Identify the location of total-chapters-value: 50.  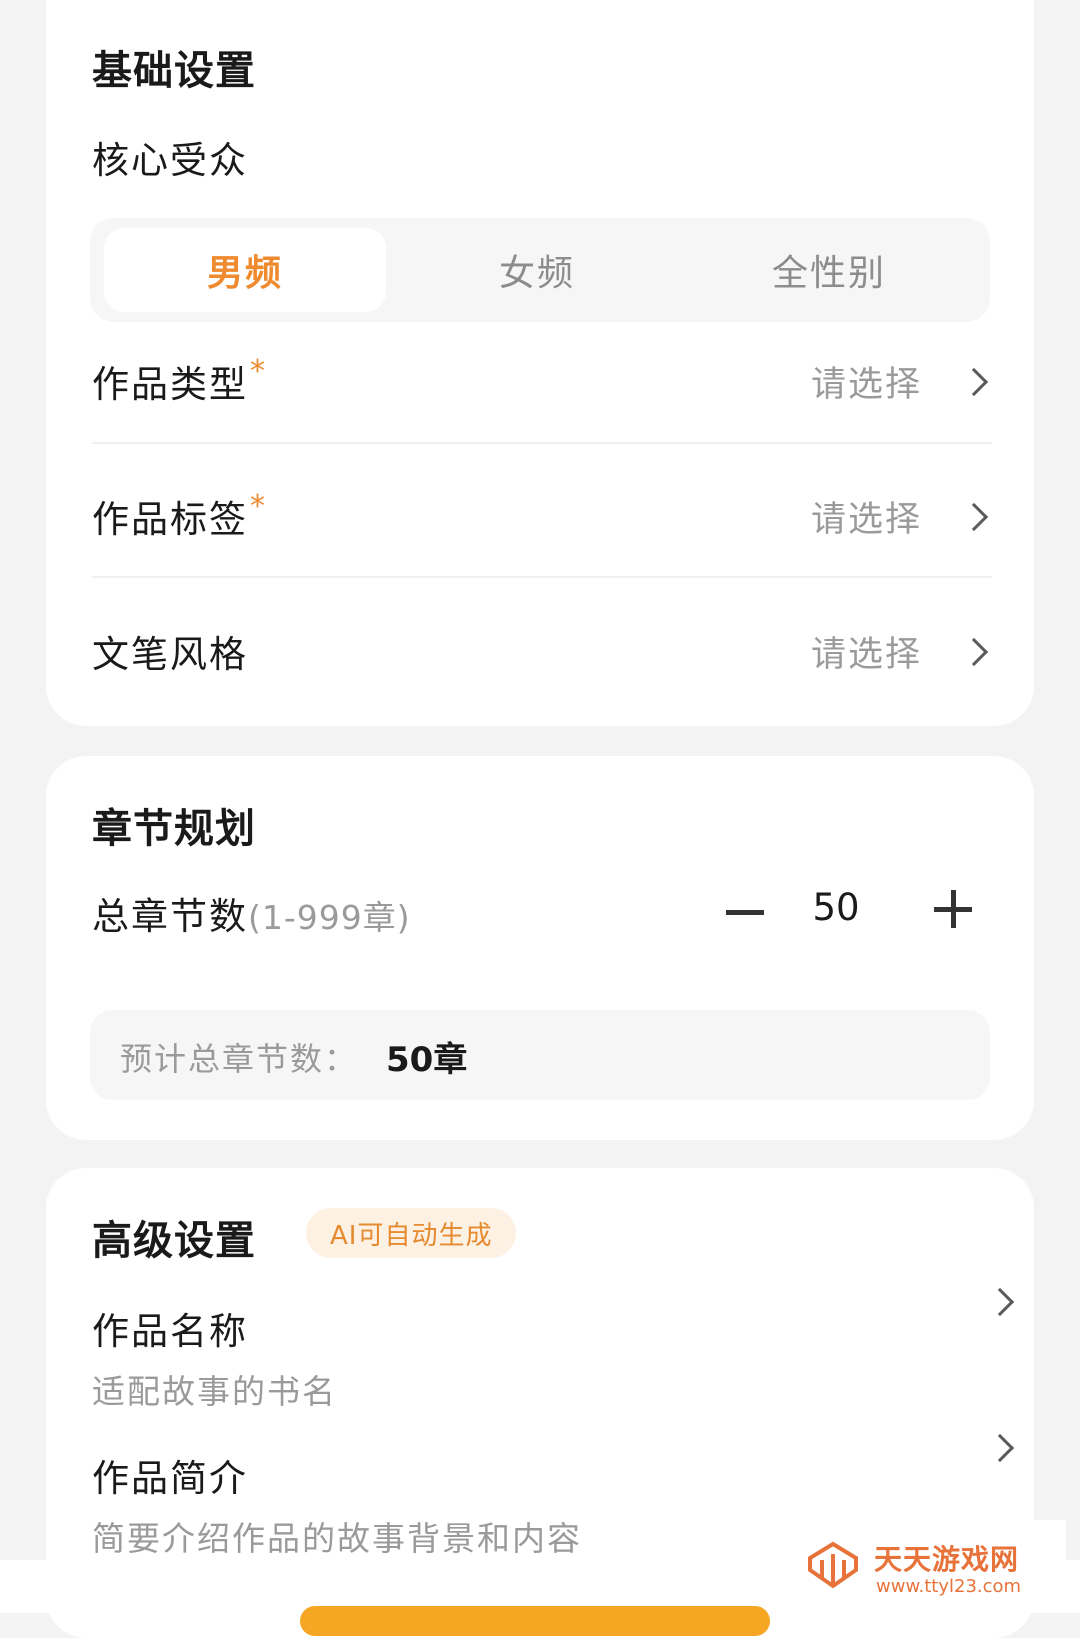
(836, 907).